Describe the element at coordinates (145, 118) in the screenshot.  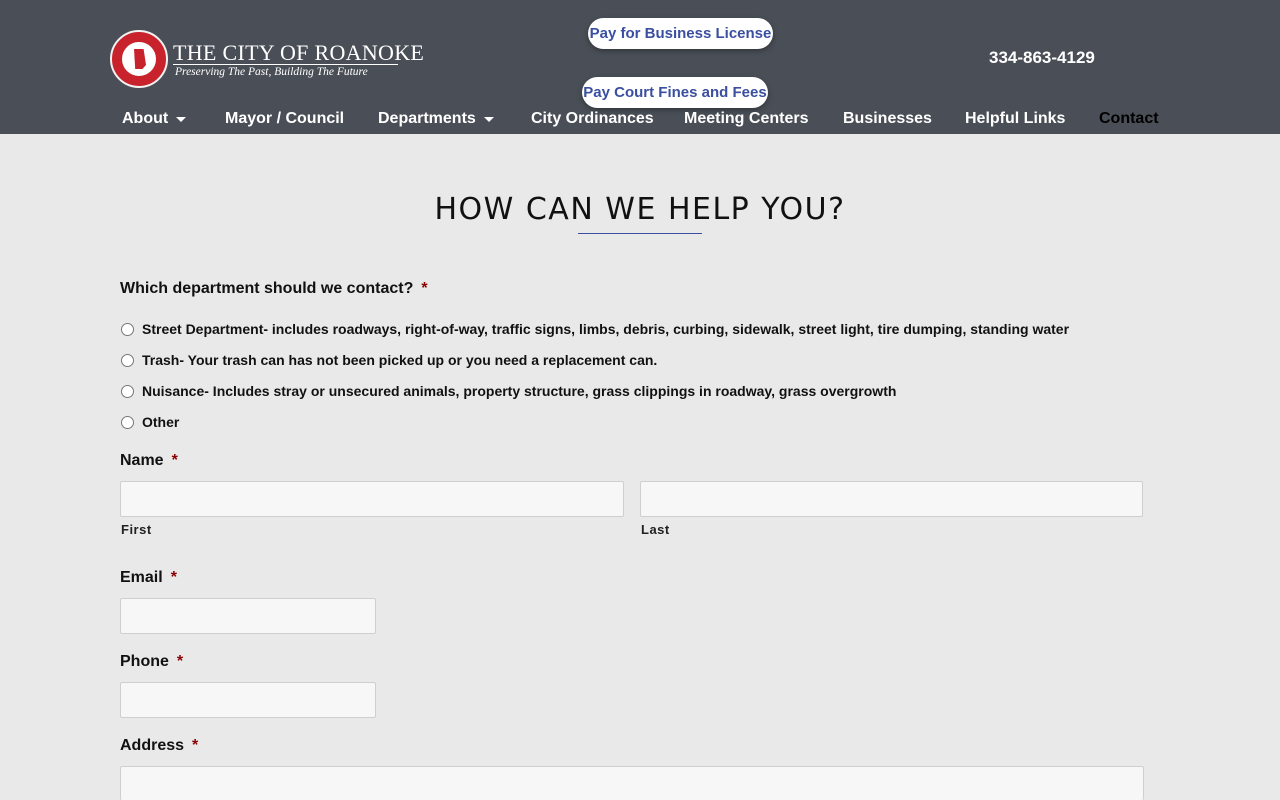
I see `nav-label: About` at that location.